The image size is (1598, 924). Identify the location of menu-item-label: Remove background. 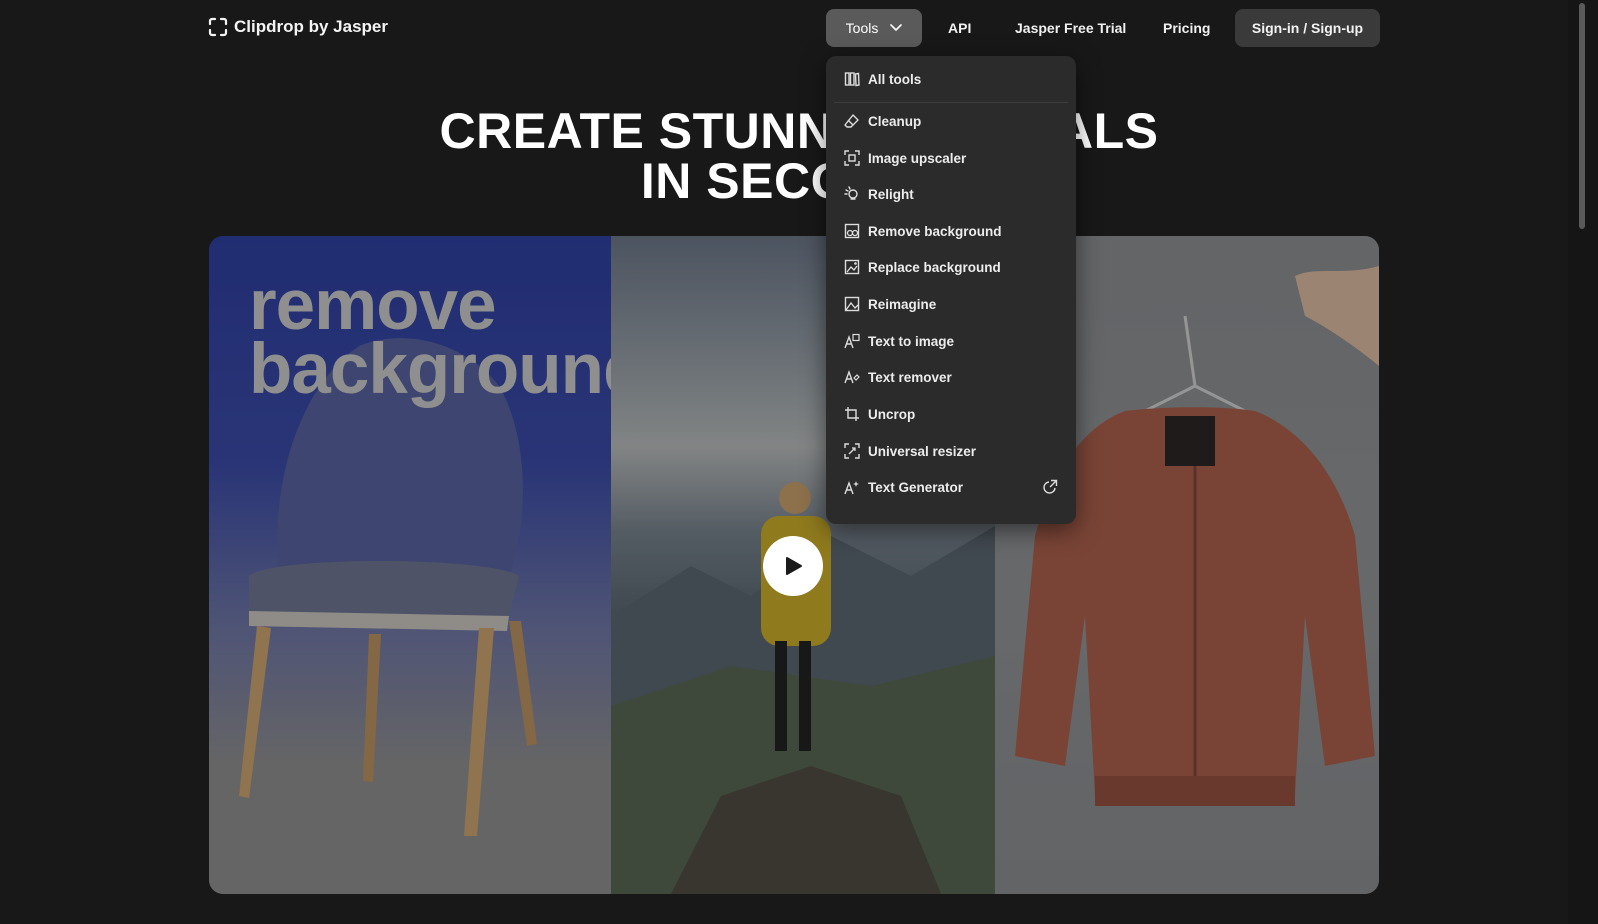
(935, 231).